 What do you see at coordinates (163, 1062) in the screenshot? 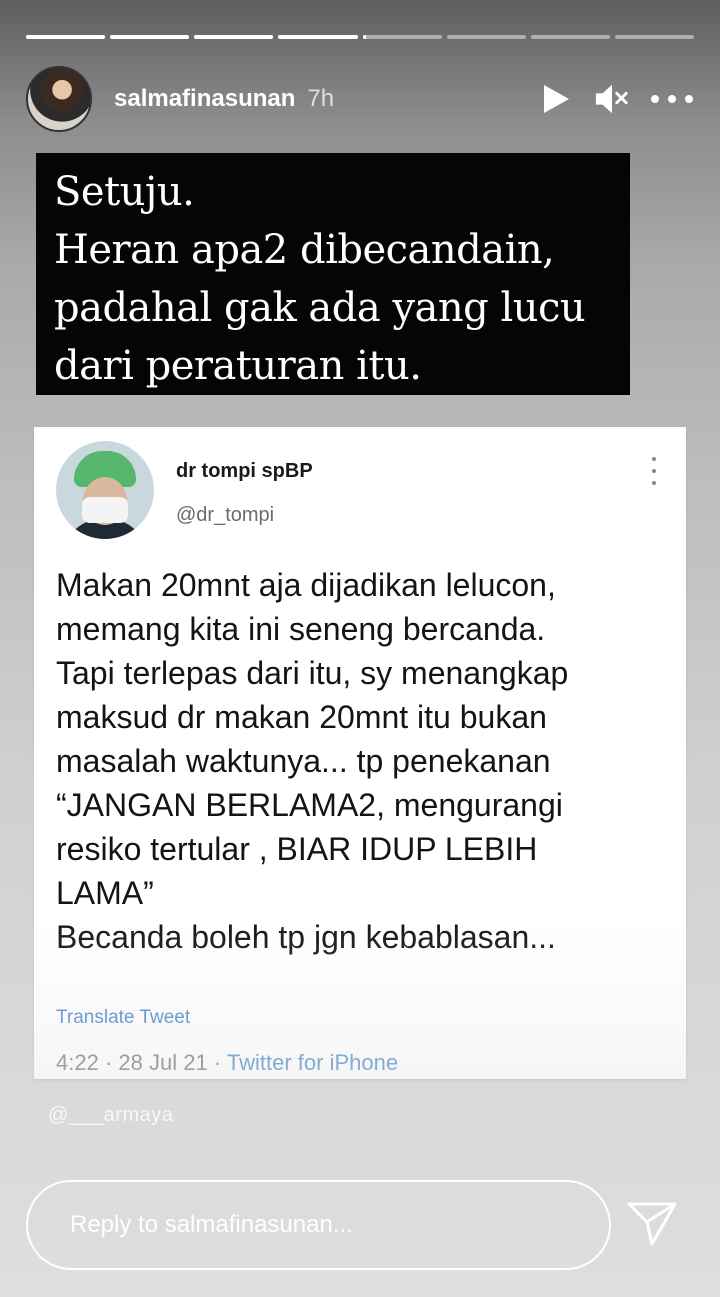
I see `tweet-date: 28 Jul 21` at bounding box center [163, 1062].